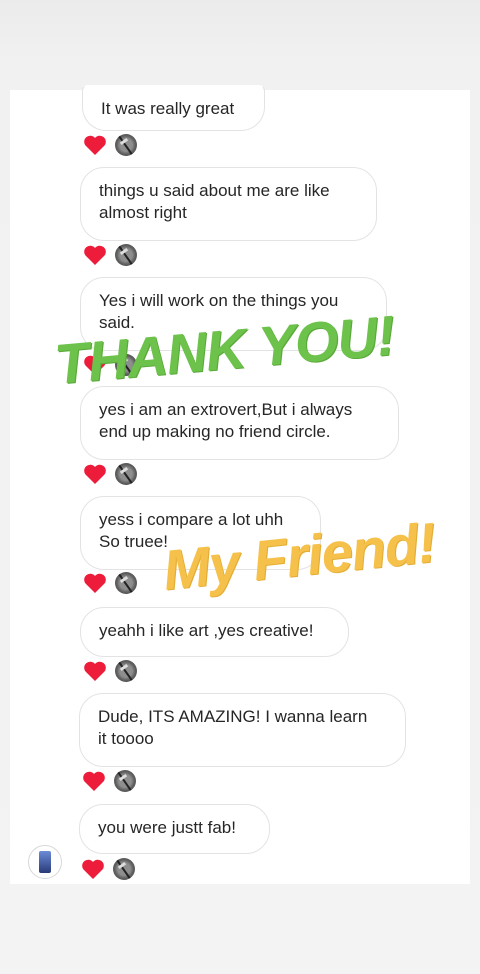  Describe the element at coordinates (173, 108) in the screenshot. I see `message-bubble: It was really great` at that location.